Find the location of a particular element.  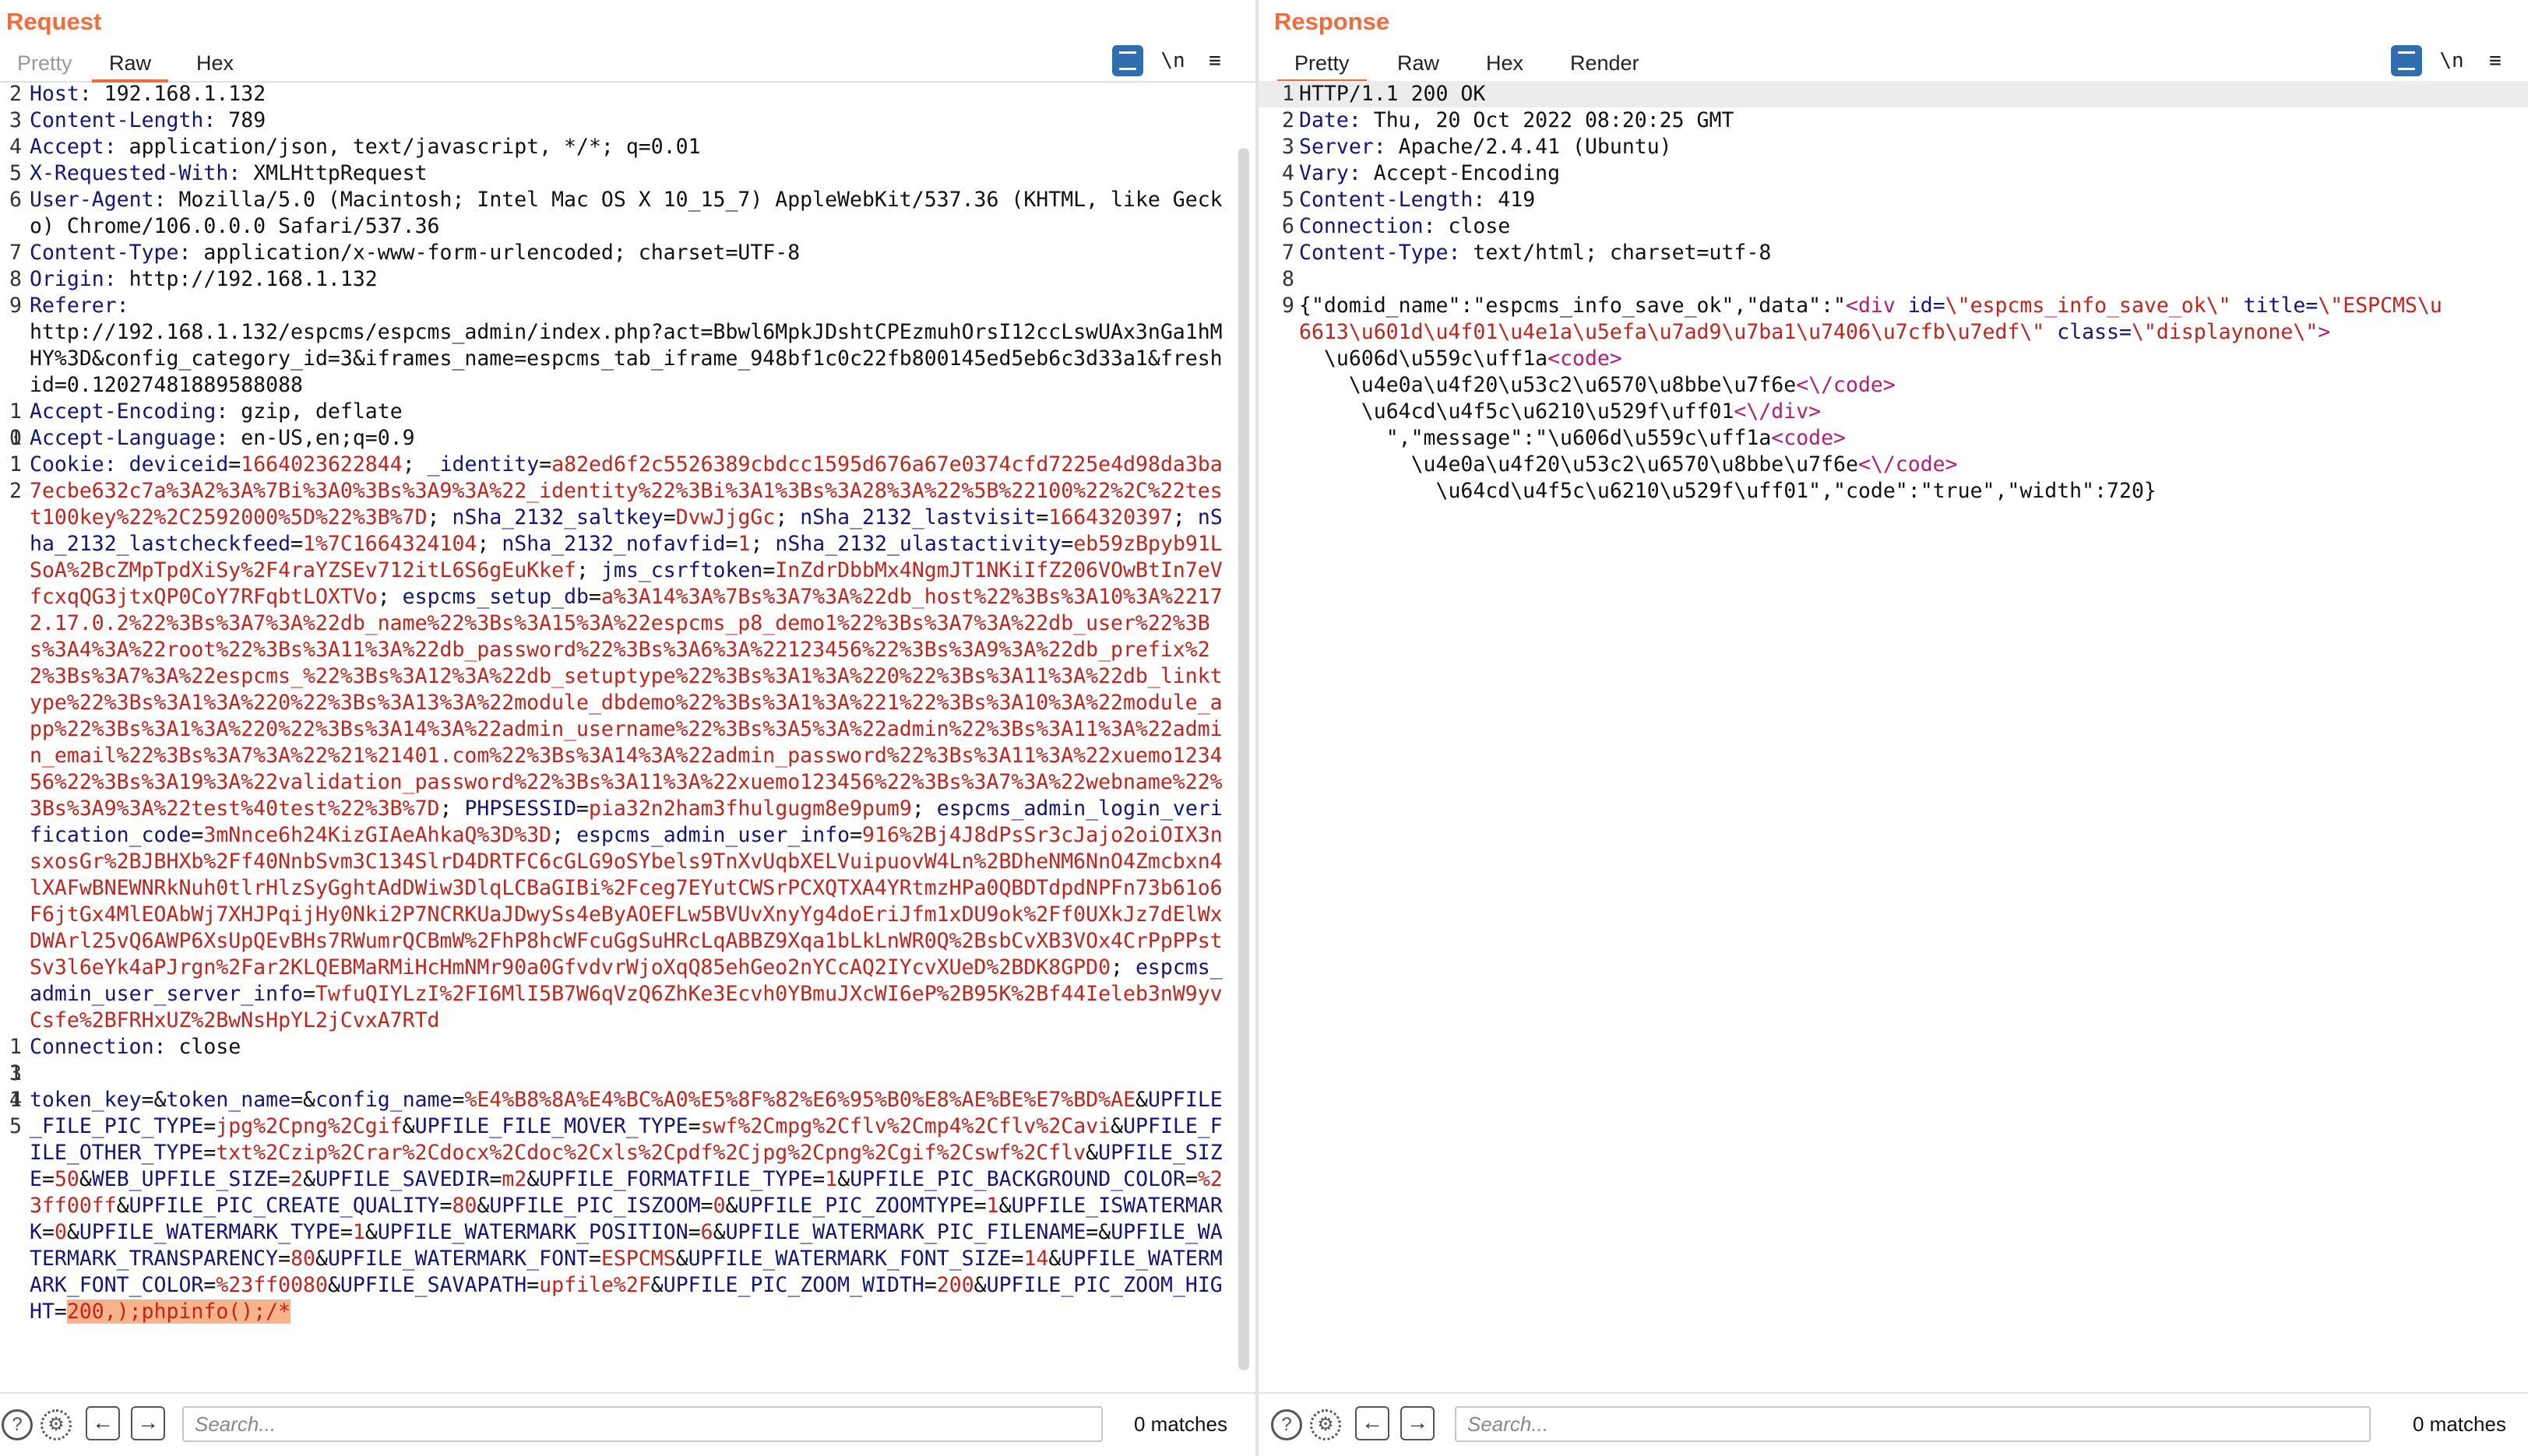

wrap-lines-button is located at coordinates (1127, 60).